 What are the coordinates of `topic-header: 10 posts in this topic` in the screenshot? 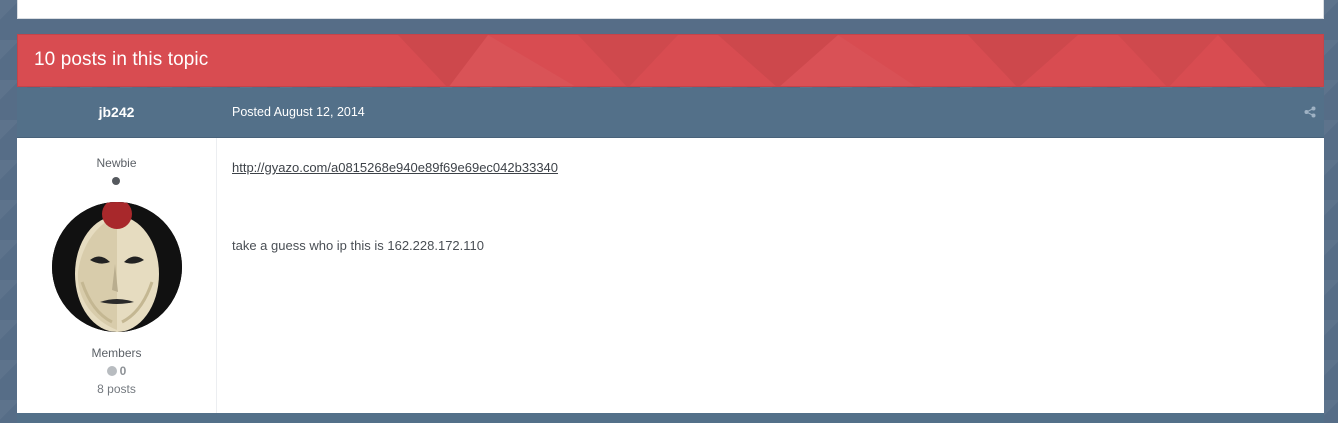 It's located at (670, 60).